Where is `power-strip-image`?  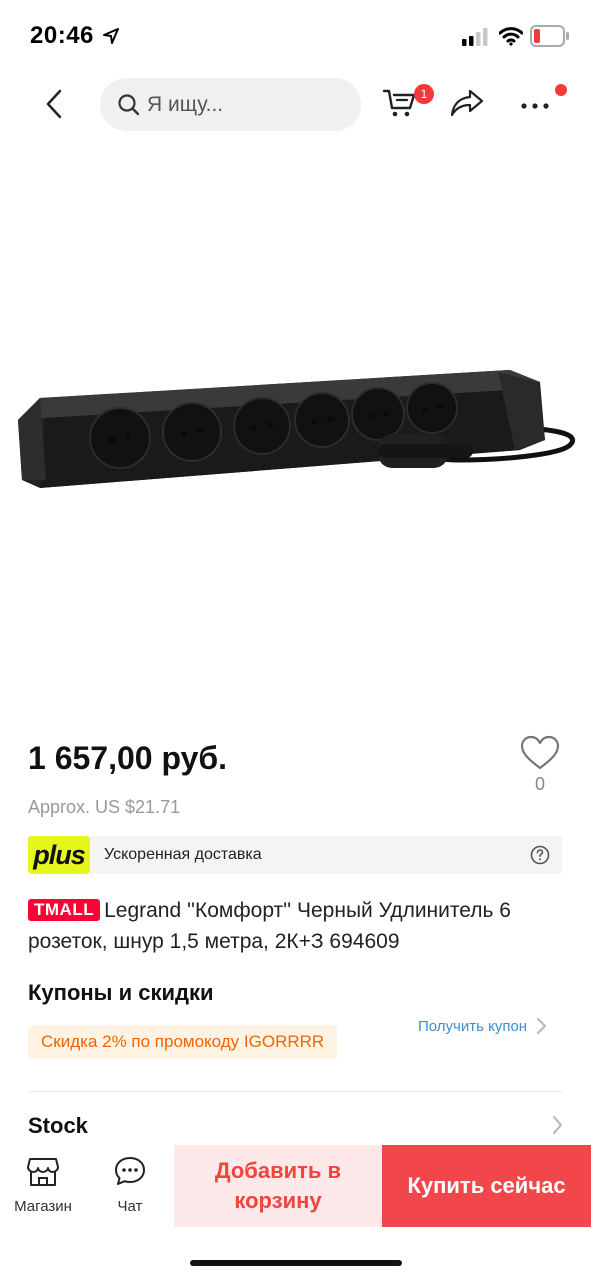
power-strip-image is located at coordinates (296, 429).